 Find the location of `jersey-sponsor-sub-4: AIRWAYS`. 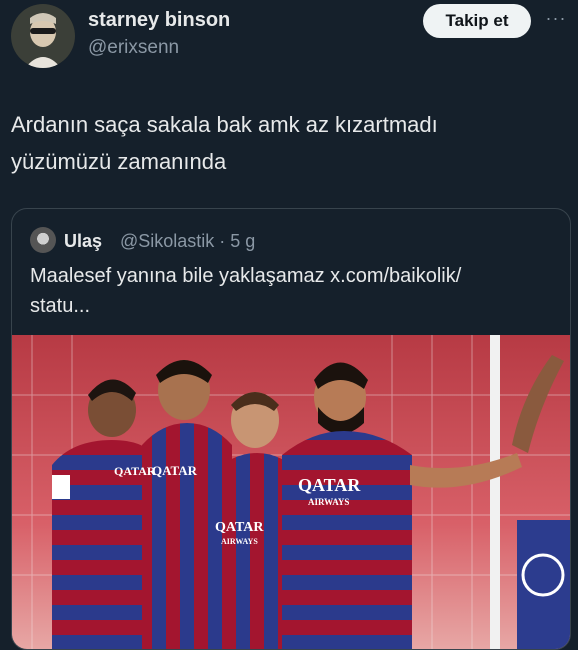

jersey-sponsor-sub-4: AIRWAYS is located at coordinates (328, 502).